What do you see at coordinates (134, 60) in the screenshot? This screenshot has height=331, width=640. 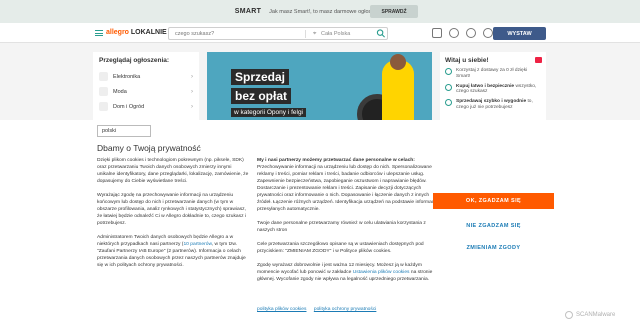 I see `categories-title: Przeglądaj ogłoszenia:` at bounding box center [134, 60].